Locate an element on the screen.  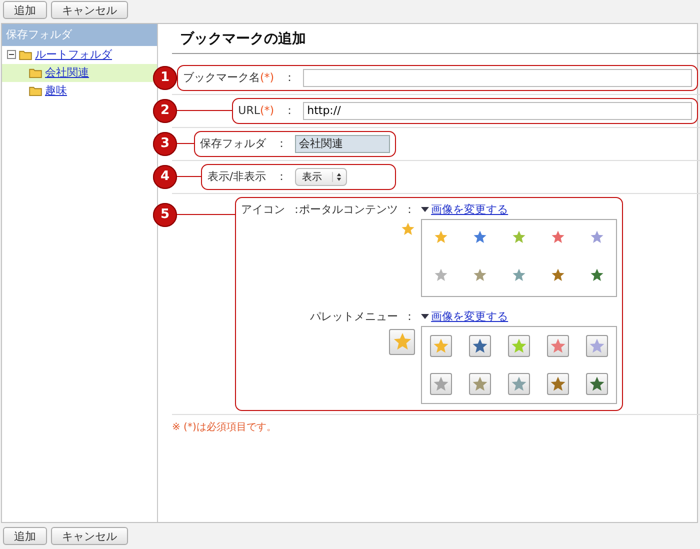
folder-field: 会社関連 is located at coordinates (342, 143).